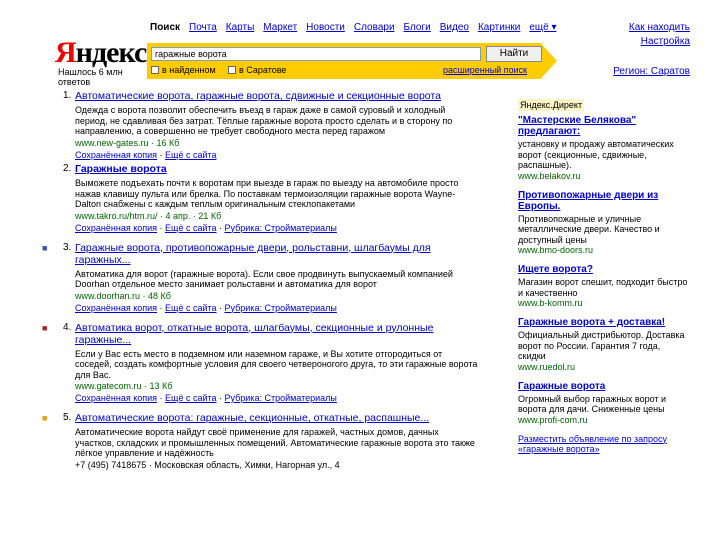 The height and width of the screenshot is (540, 720). I want to click on option-in-found-label: в найденном, so click(189, 70).